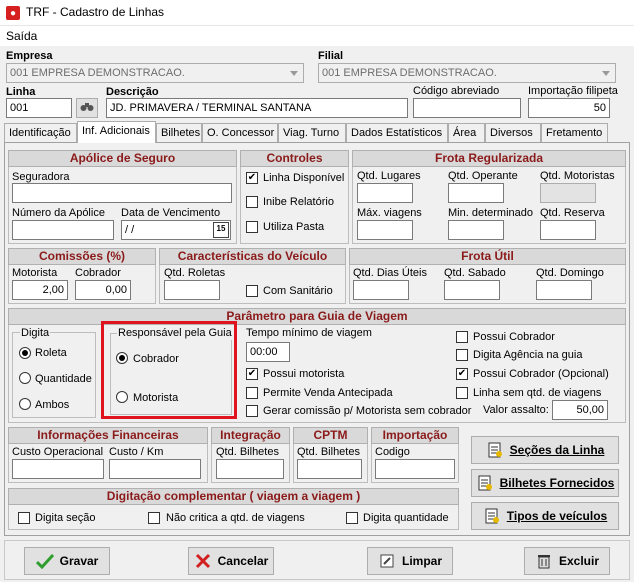 This screenshot has height=582, width=634. What do you see at coordinates (462, 374) in the screenshot?
I see `possui-cobrador-opcional-checkbox: ✔` at bounding box center [462, 374].